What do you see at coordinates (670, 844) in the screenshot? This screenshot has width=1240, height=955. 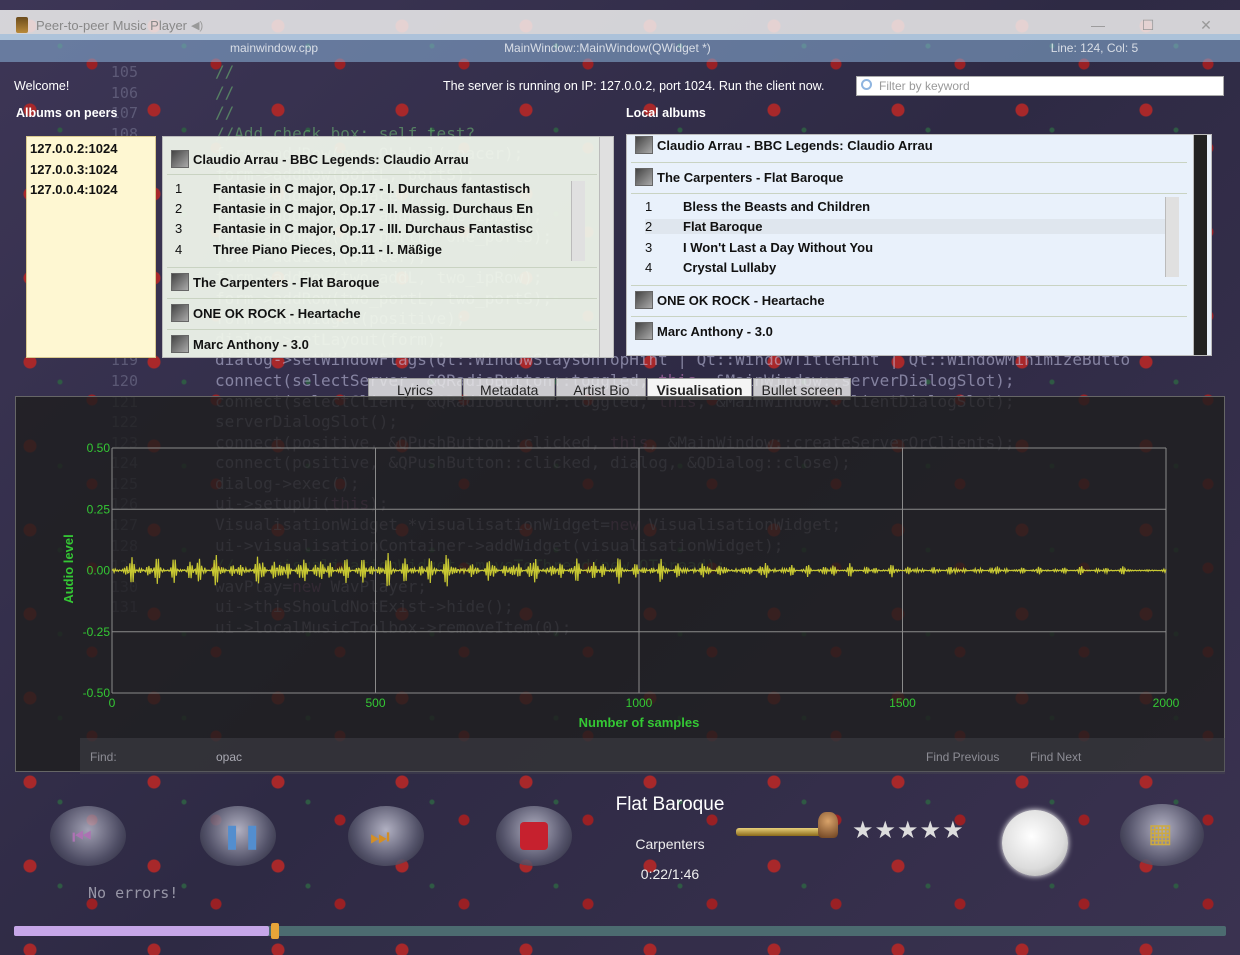 I see `now-playing-artist: Carpenters` at bounding box center [670, 844].